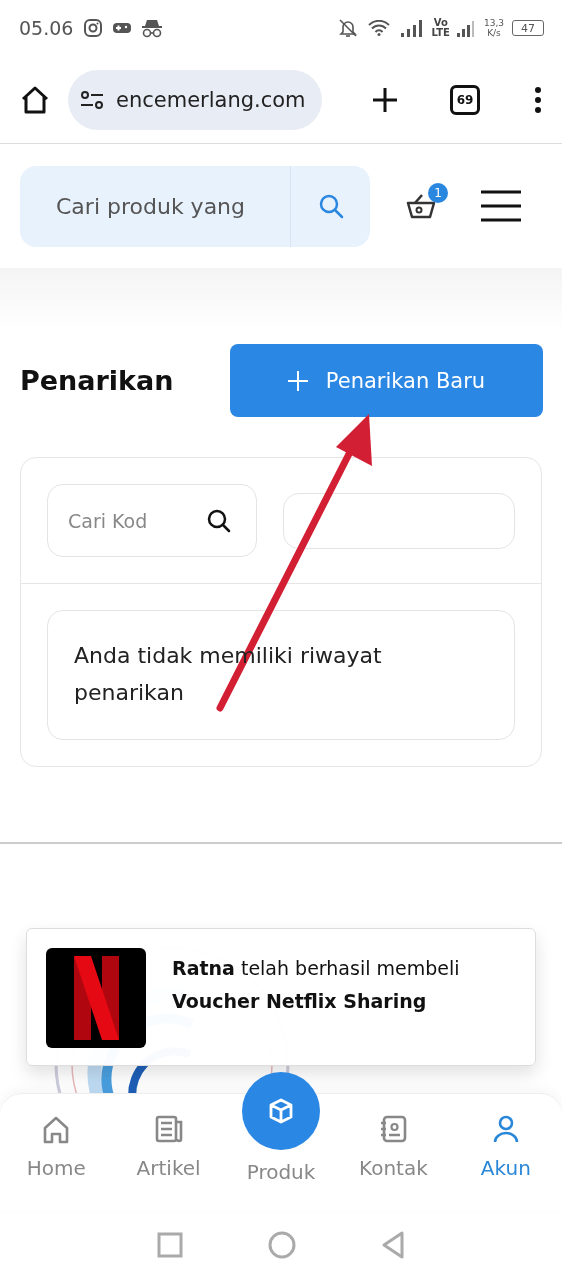 The width and height of the screenshot is (562, 1280). Describe the element at coordinates (505, 1152) in the screenshot. I see `nav-tab: Akun` at that location.